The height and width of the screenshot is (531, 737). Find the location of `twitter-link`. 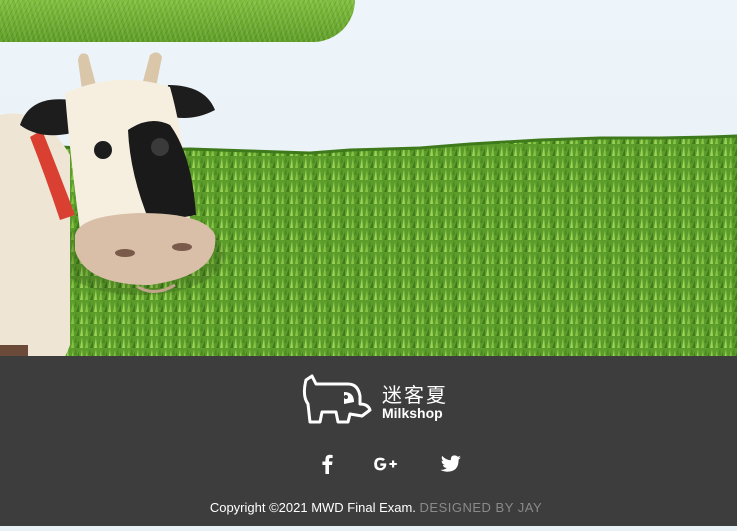

twitter-link is located at coordinates (450, 464).